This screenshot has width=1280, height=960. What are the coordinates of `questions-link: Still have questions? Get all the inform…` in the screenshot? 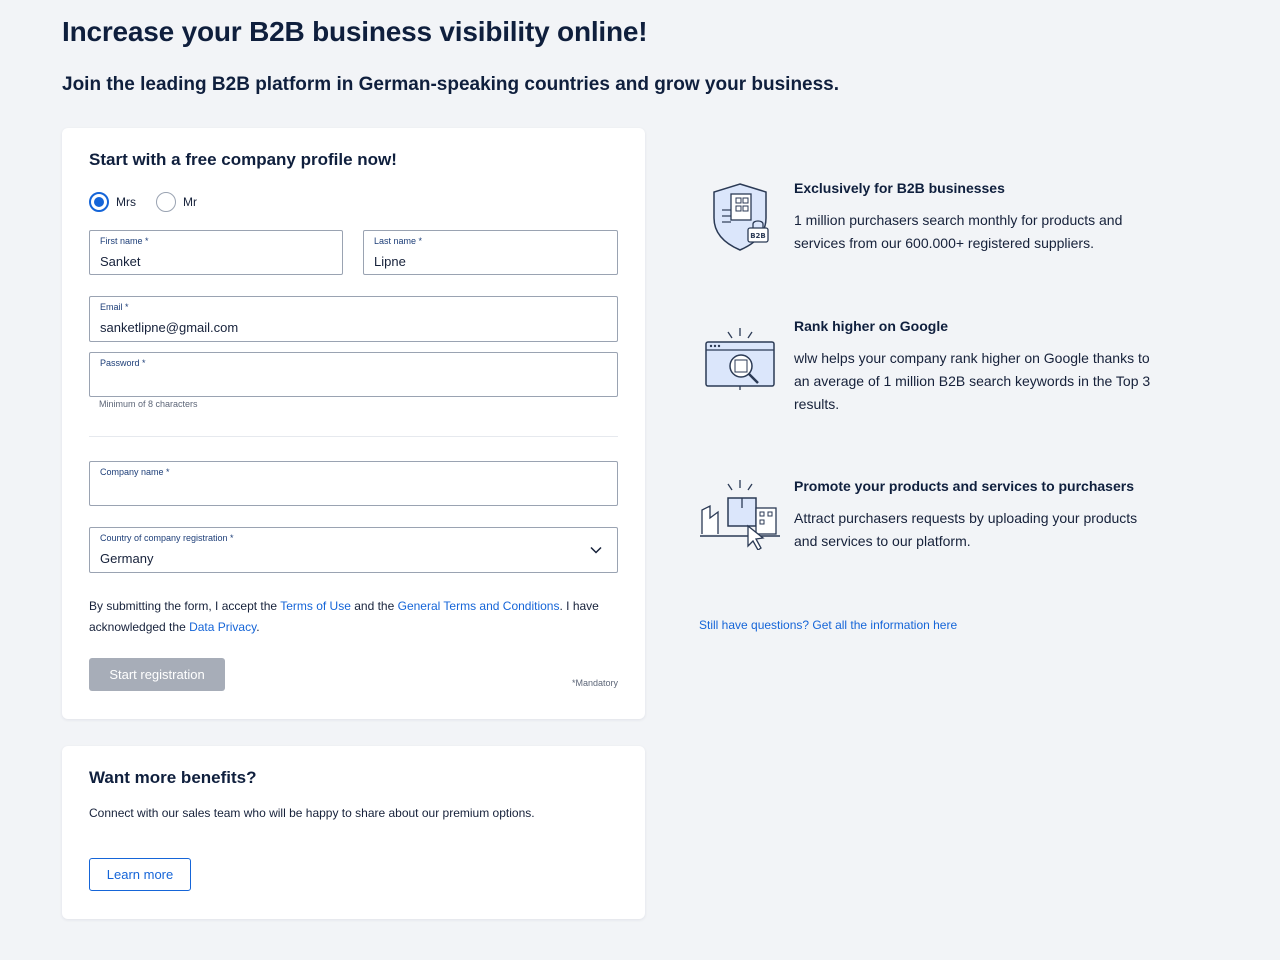 It's located at (828, 625).